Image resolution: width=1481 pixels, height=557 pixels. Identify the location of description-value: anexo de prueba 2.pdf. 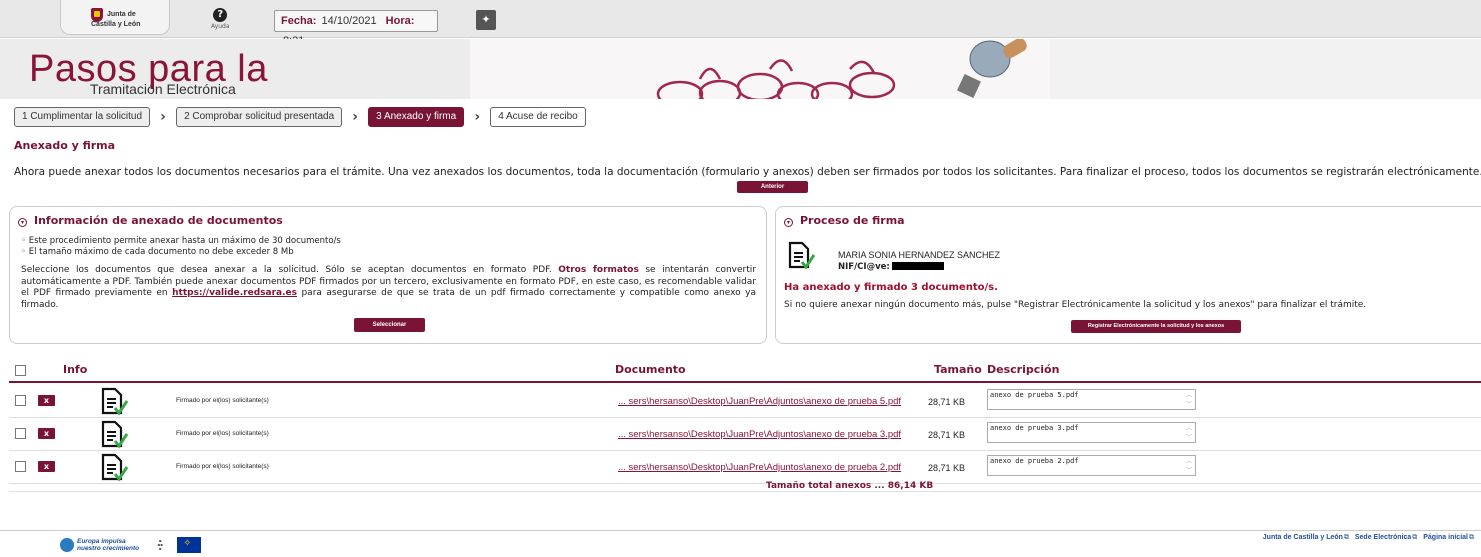
(1034, 461).